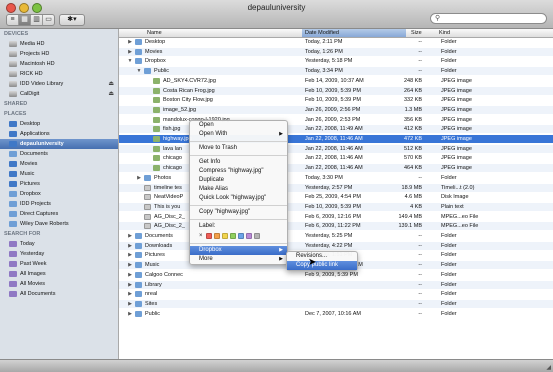  Describe the element at coordinates (72, 20) in the screenshot. I see `action-menu-button: ✱▾` at that location.